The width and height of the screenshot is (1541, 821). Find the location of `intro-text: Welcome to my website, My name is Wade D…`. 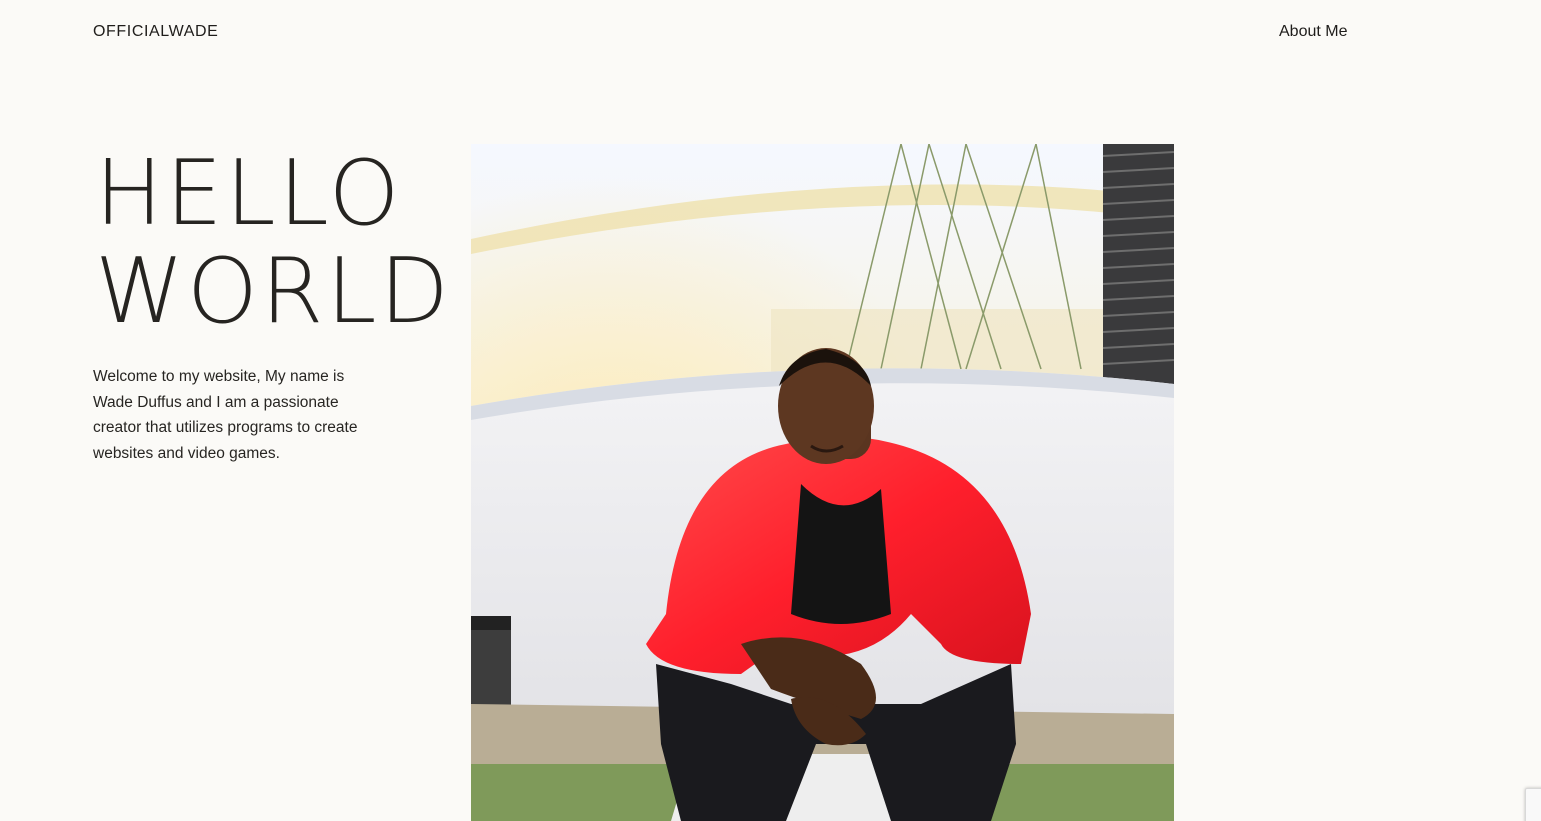

intro-text: Welcome to my website, My name is Wade D… is located at coordinates (225, 415).